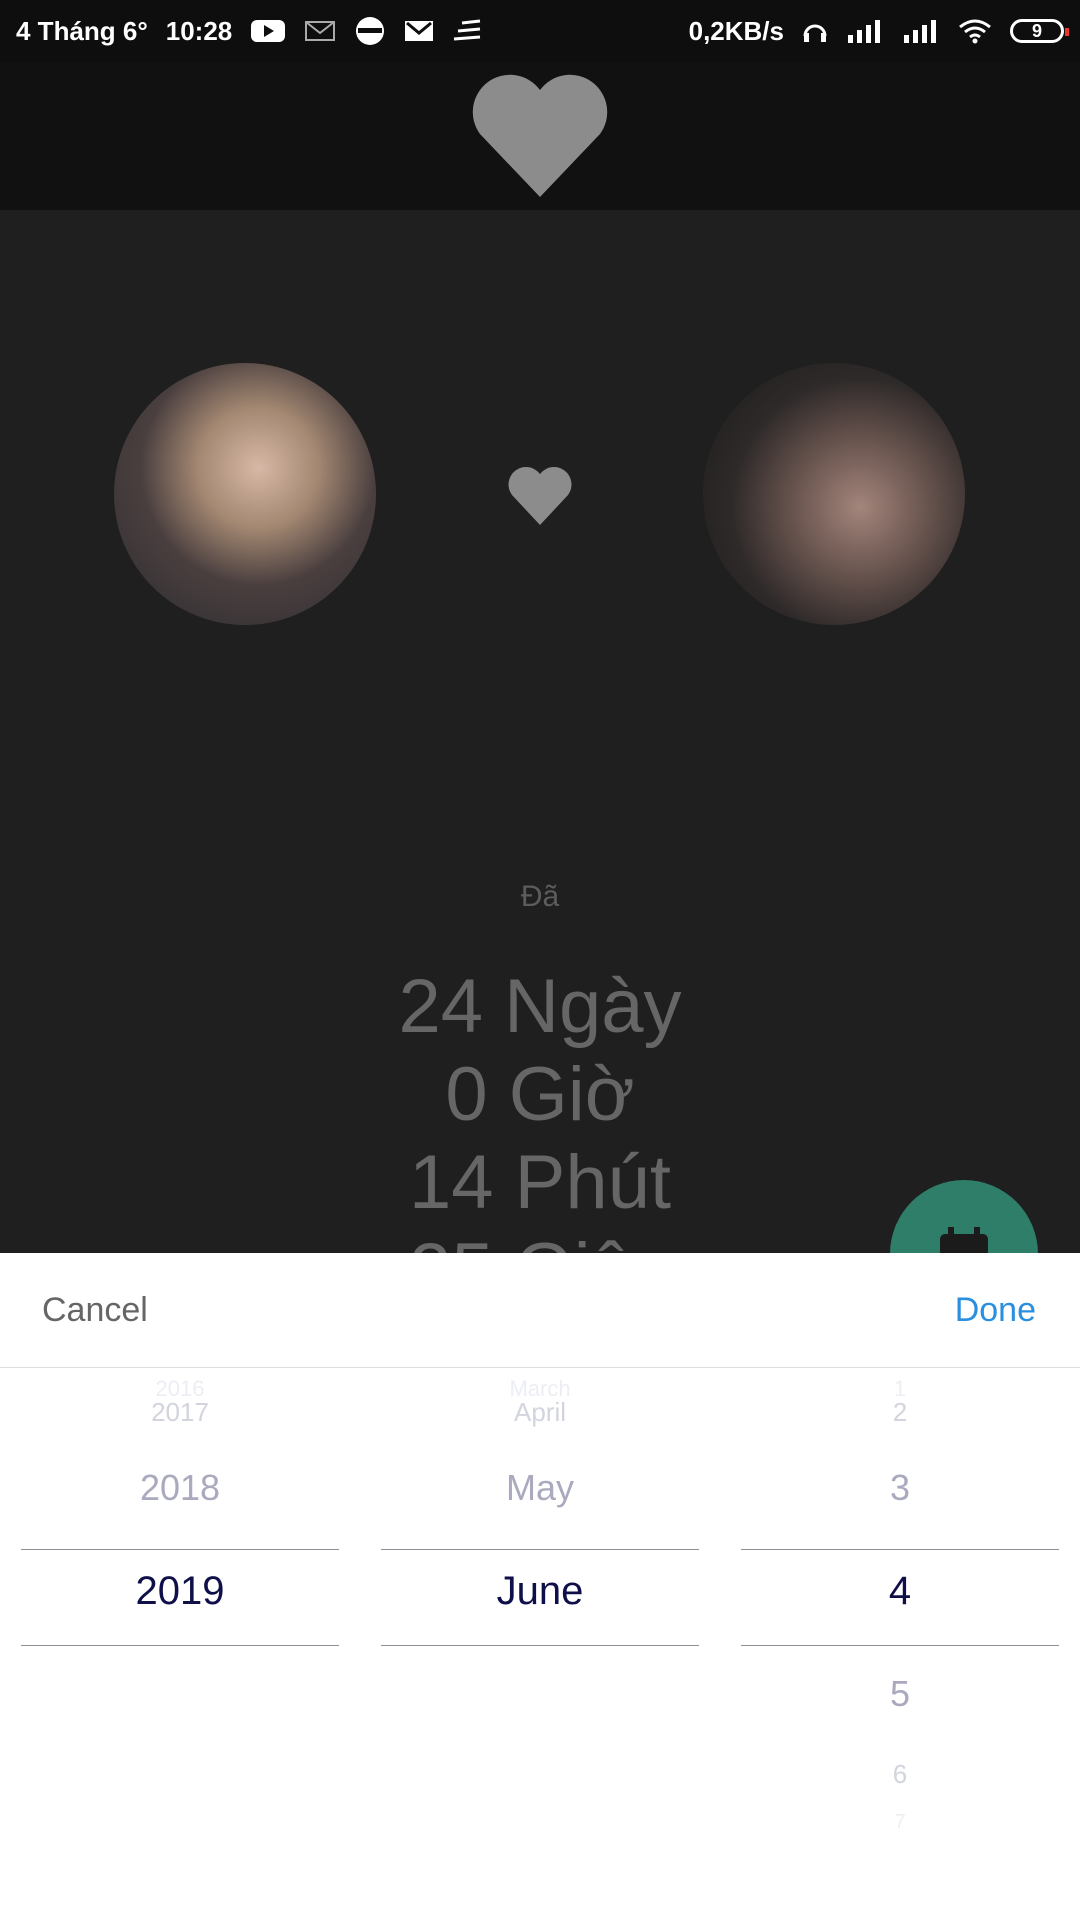  I want to click on cancel-button: Cancel, so click(95, 1310).